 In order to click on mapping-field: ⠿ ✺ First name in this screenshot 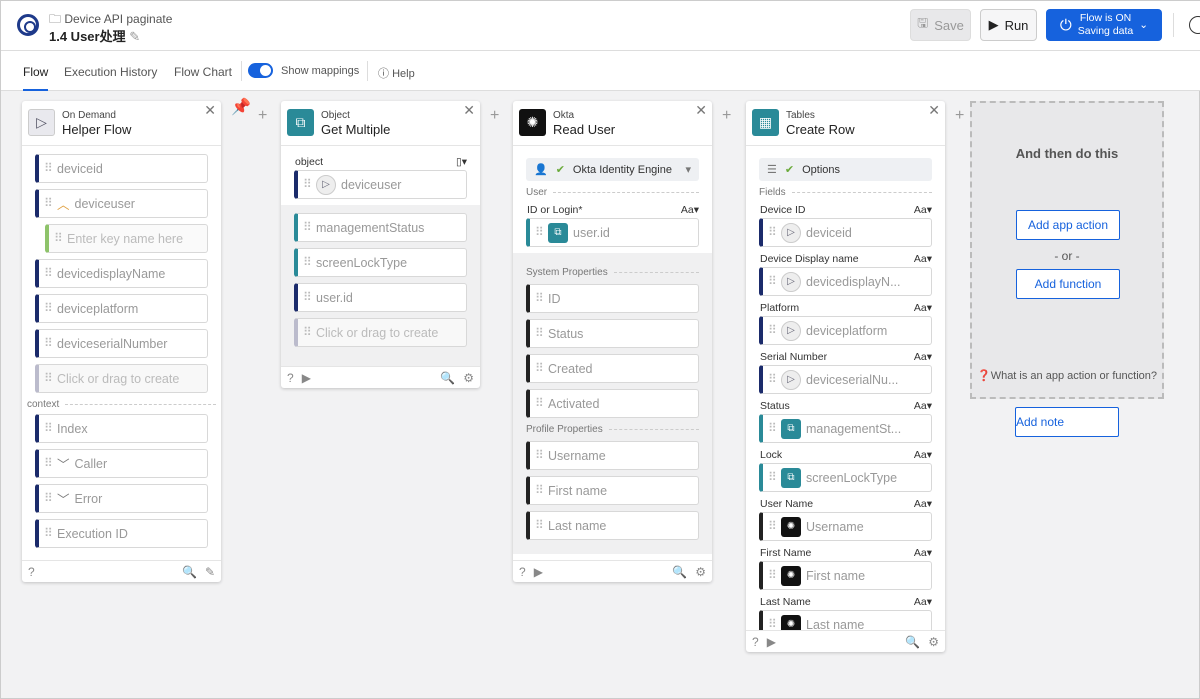, I will do `click(845, 575)`.